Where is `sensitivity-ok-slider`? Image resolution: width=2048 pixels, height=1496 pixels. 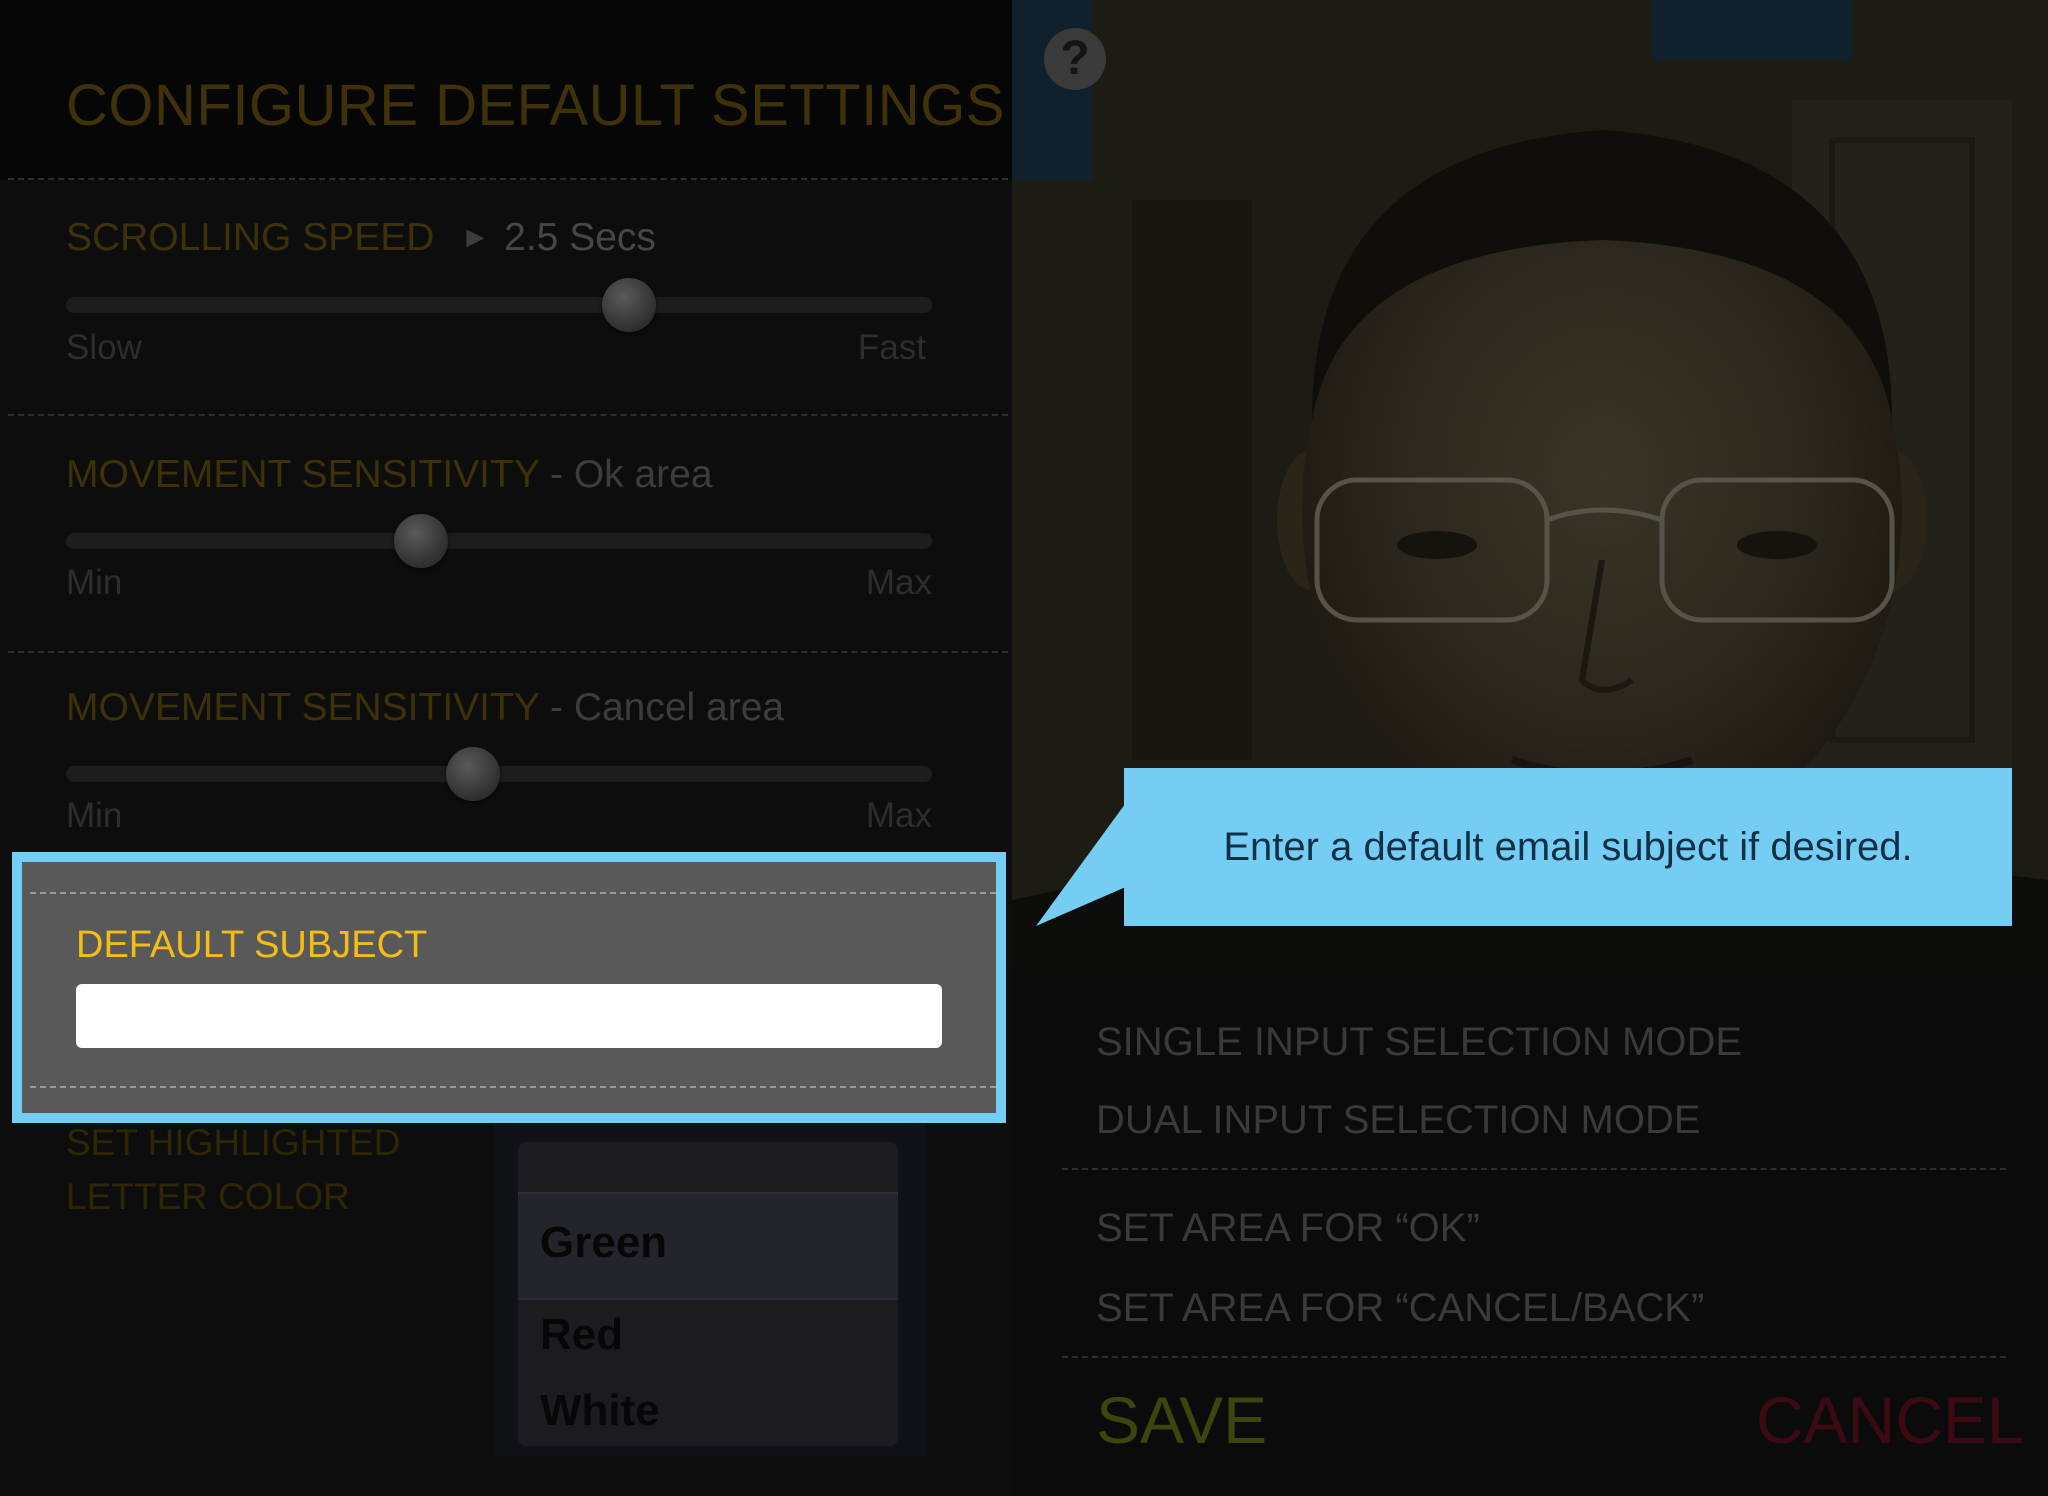 sensitivity-ok-slider is located at coordinates (499, 541).